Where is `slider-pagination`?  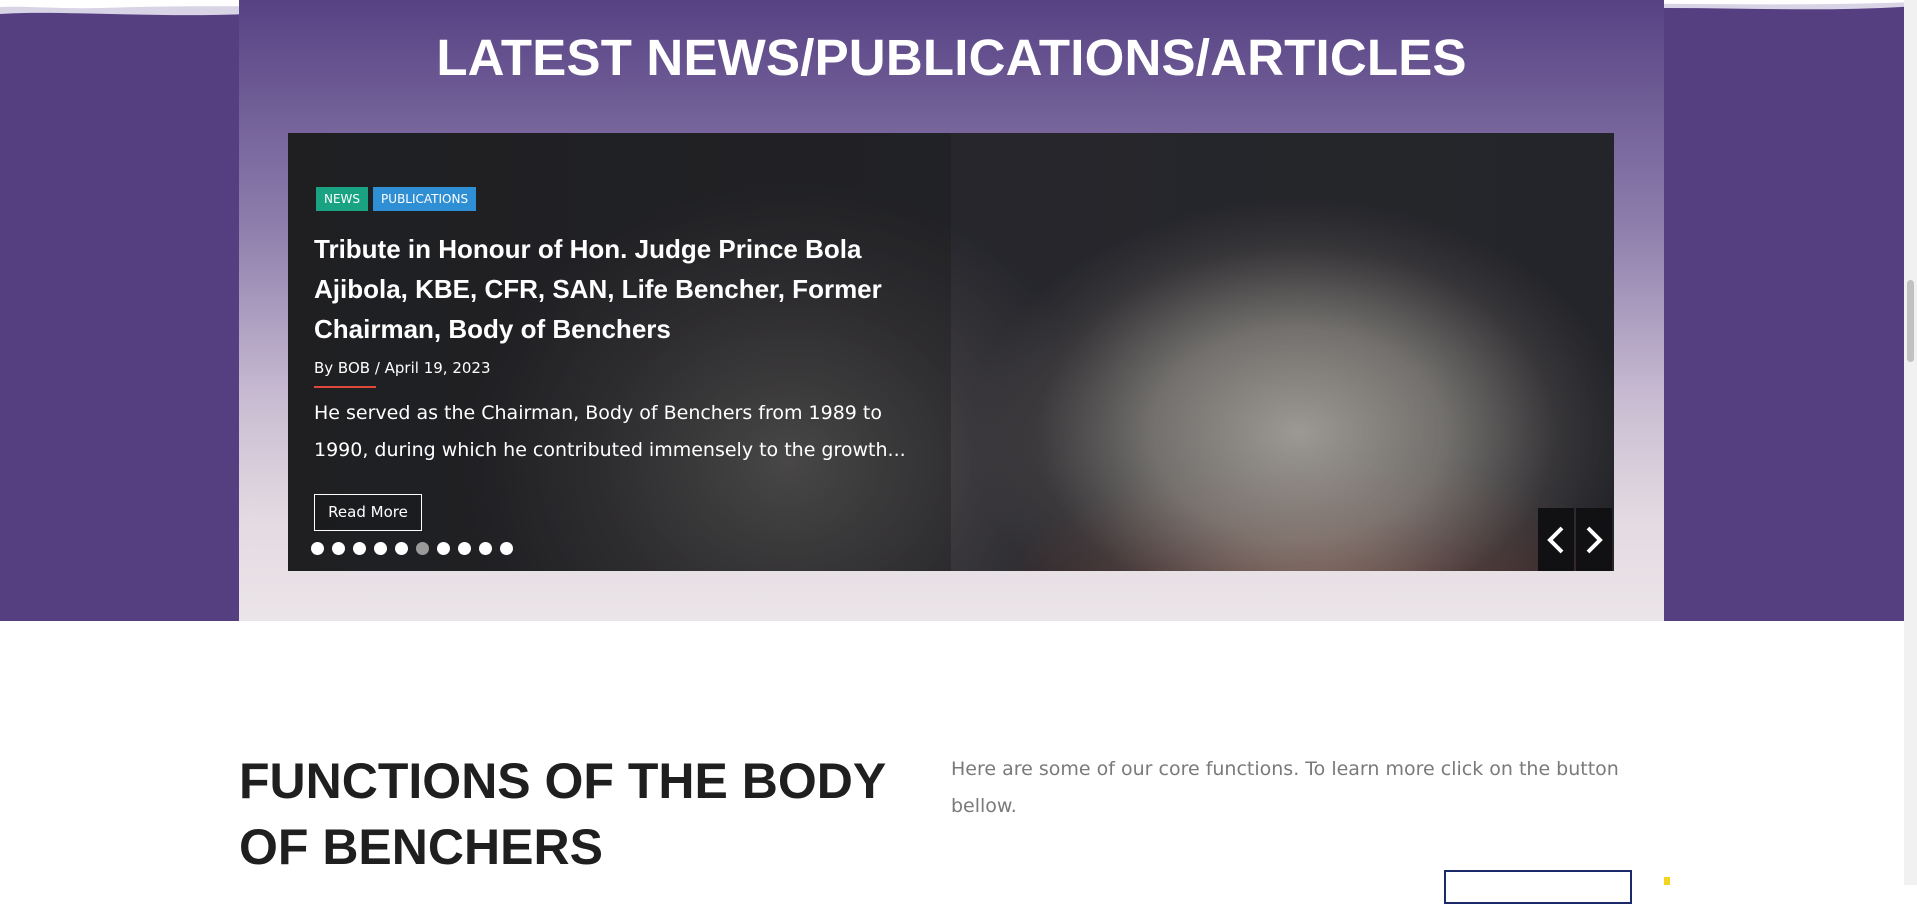 slider-pagination is located at coordinates (412, 548).